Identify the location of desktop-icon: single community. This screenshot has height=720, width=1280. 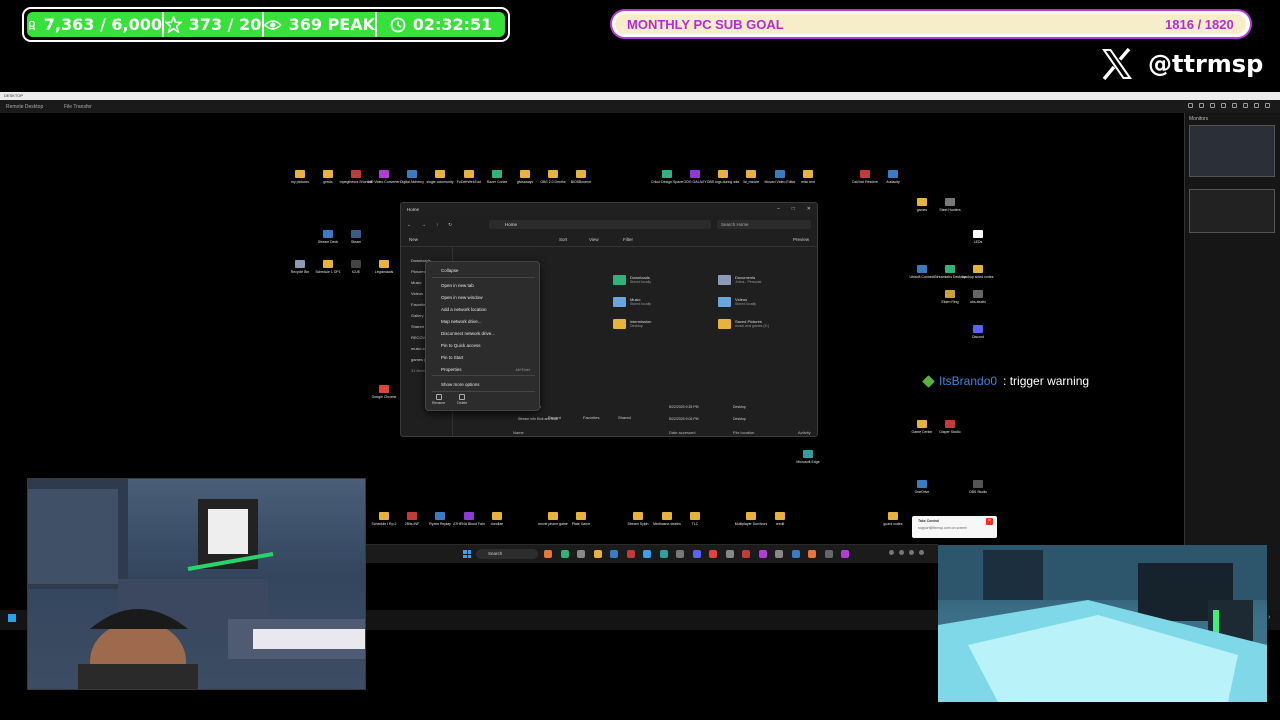
(440, 177).